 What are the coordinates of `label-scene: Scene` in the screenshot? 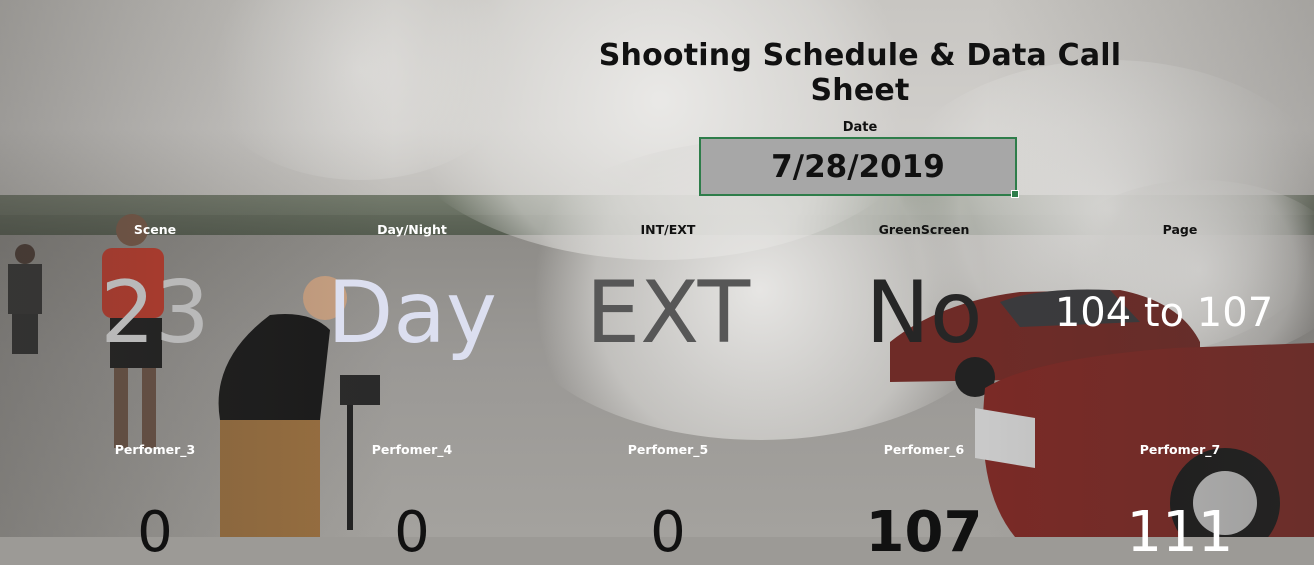 It's located at (155, 229).